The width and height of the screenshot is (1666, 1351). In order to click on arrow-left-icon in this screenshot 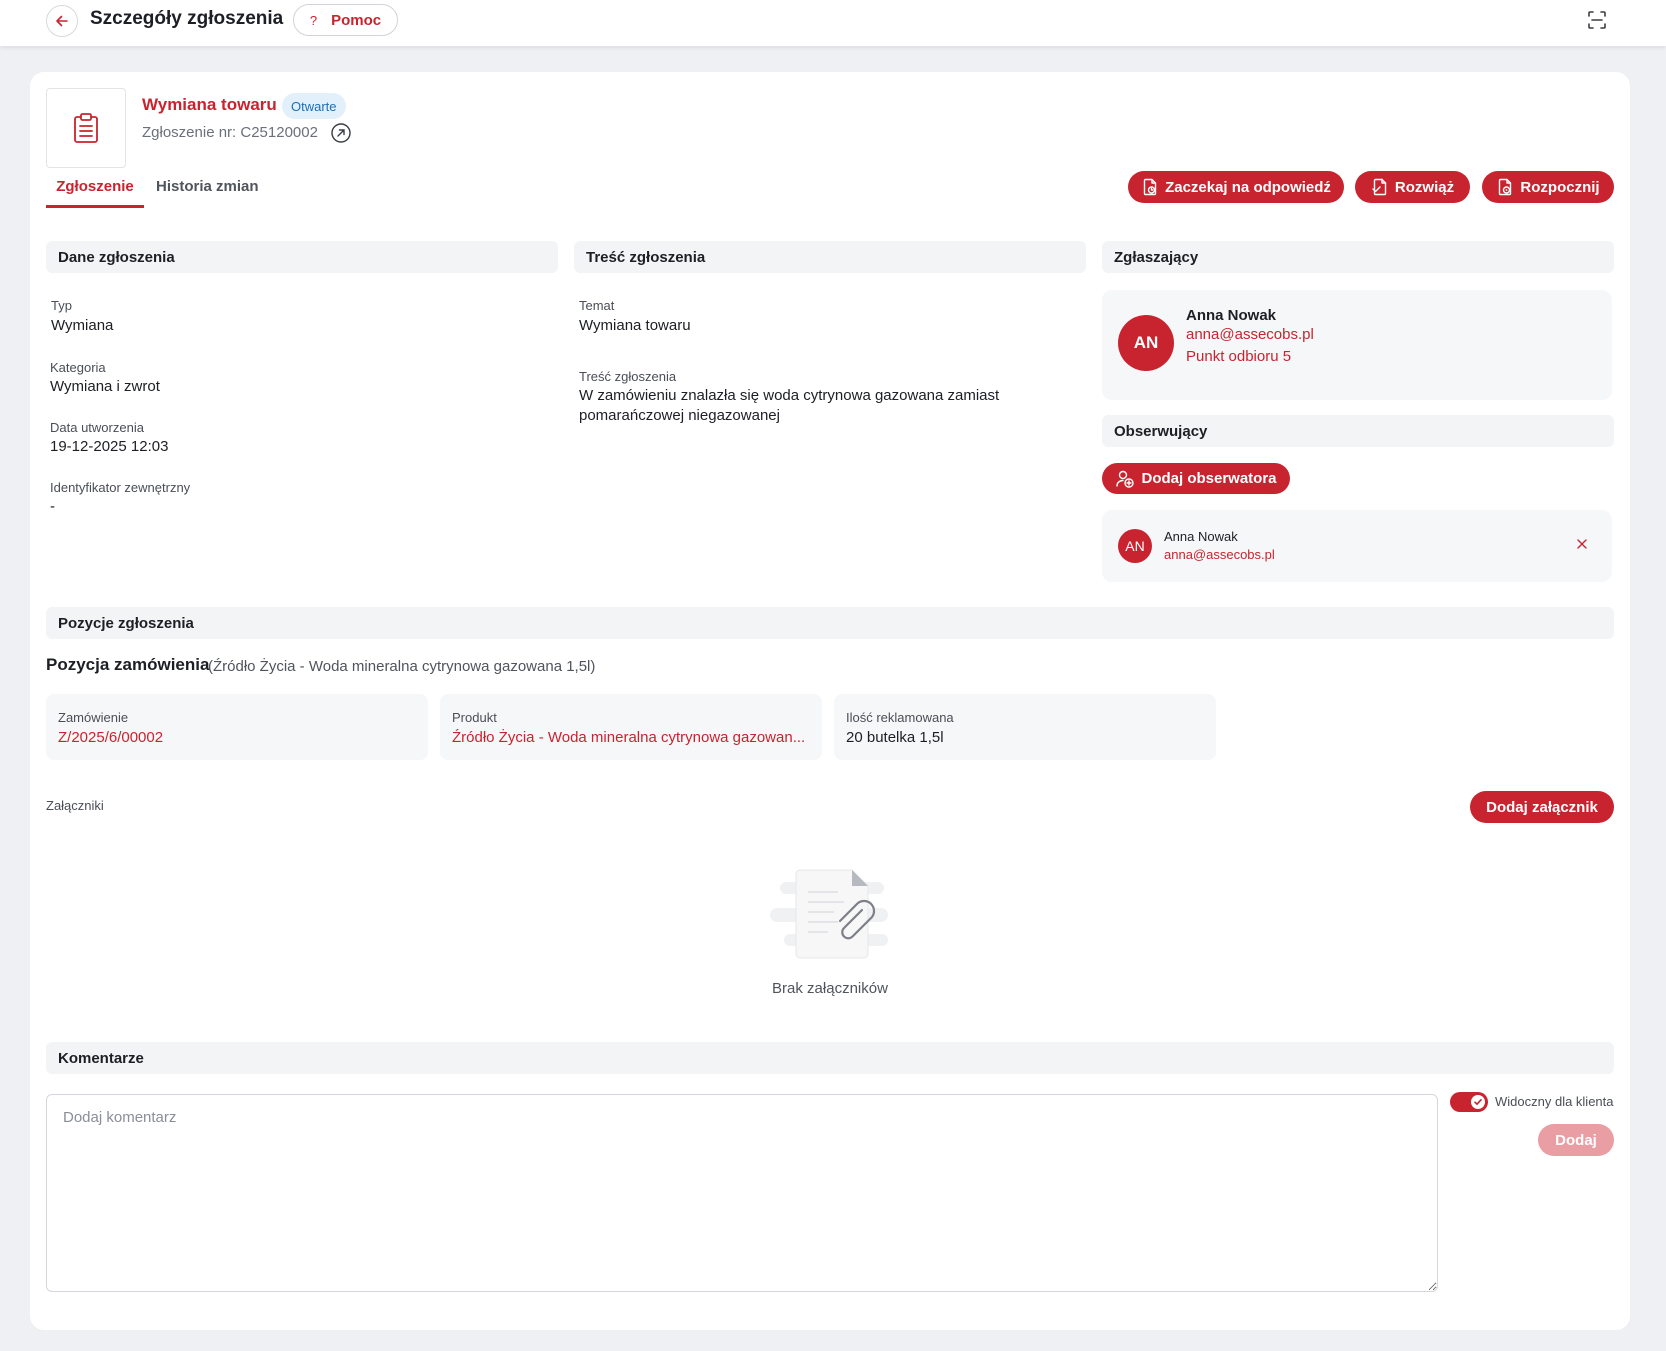, I will do `click(62, 21)`.